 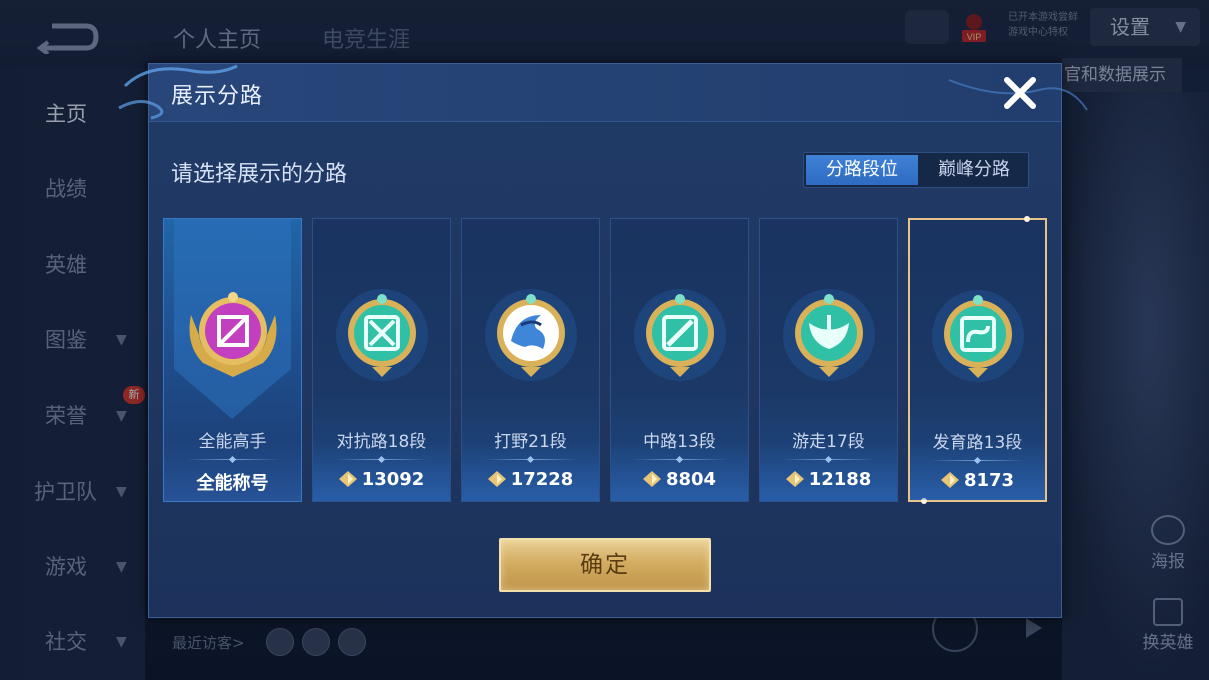 What do you see at coordinates (1027, 219) in the screenshot?
I see `selection-corner-dot` at bounding box center [1027, 219].